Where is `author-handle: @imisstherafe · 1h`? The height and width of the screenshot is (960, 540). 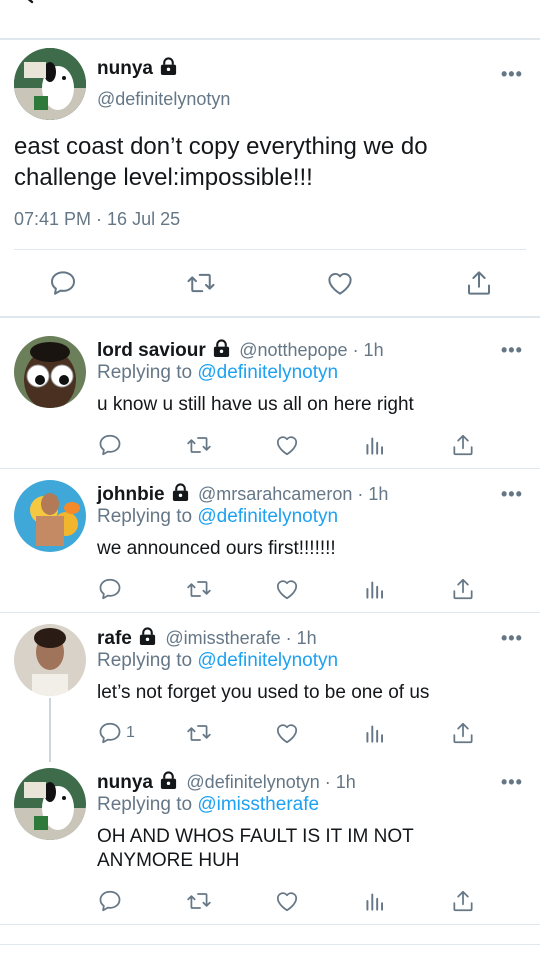
author-handle: @imisstherafe · 1h is located at coordinates (241, 638).